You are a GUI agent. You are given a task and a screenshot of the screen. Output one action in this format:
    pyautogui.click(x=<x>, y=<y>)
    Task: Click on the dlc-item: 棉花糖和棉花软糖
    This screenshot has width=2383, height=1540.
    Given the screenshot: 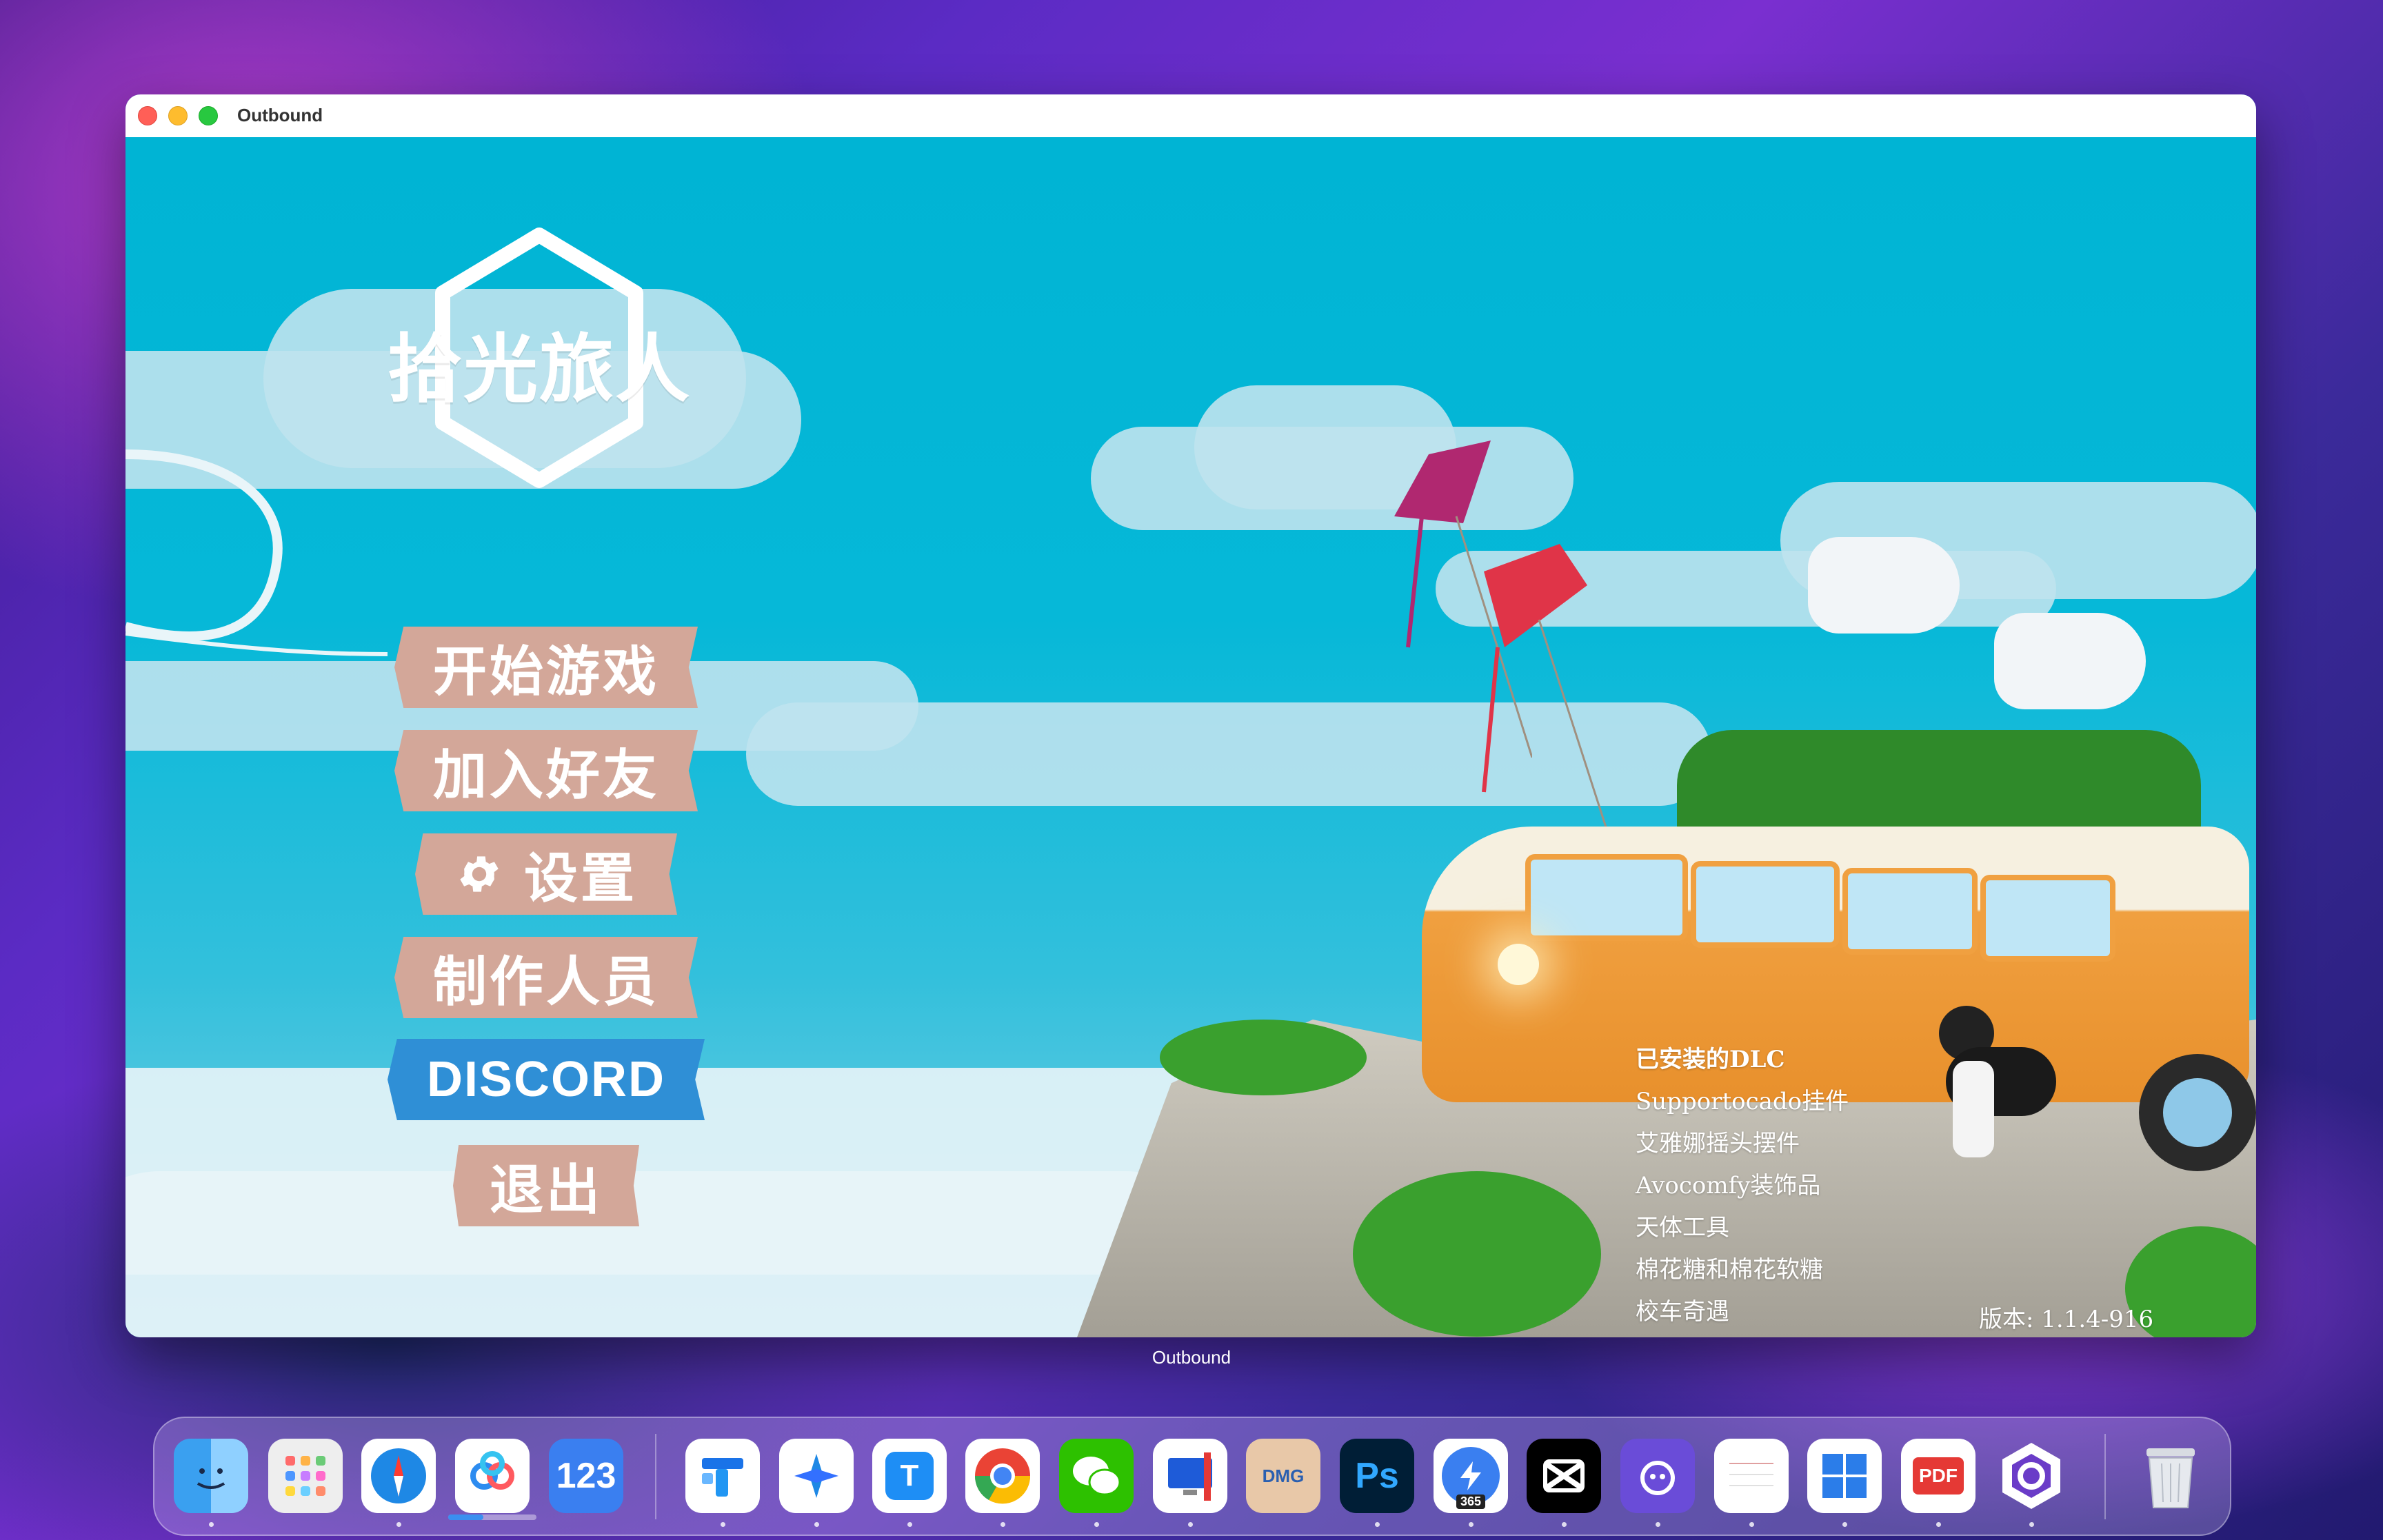 What is the action you would take?
    pyautogui.click(x=1729, y=1270)
    